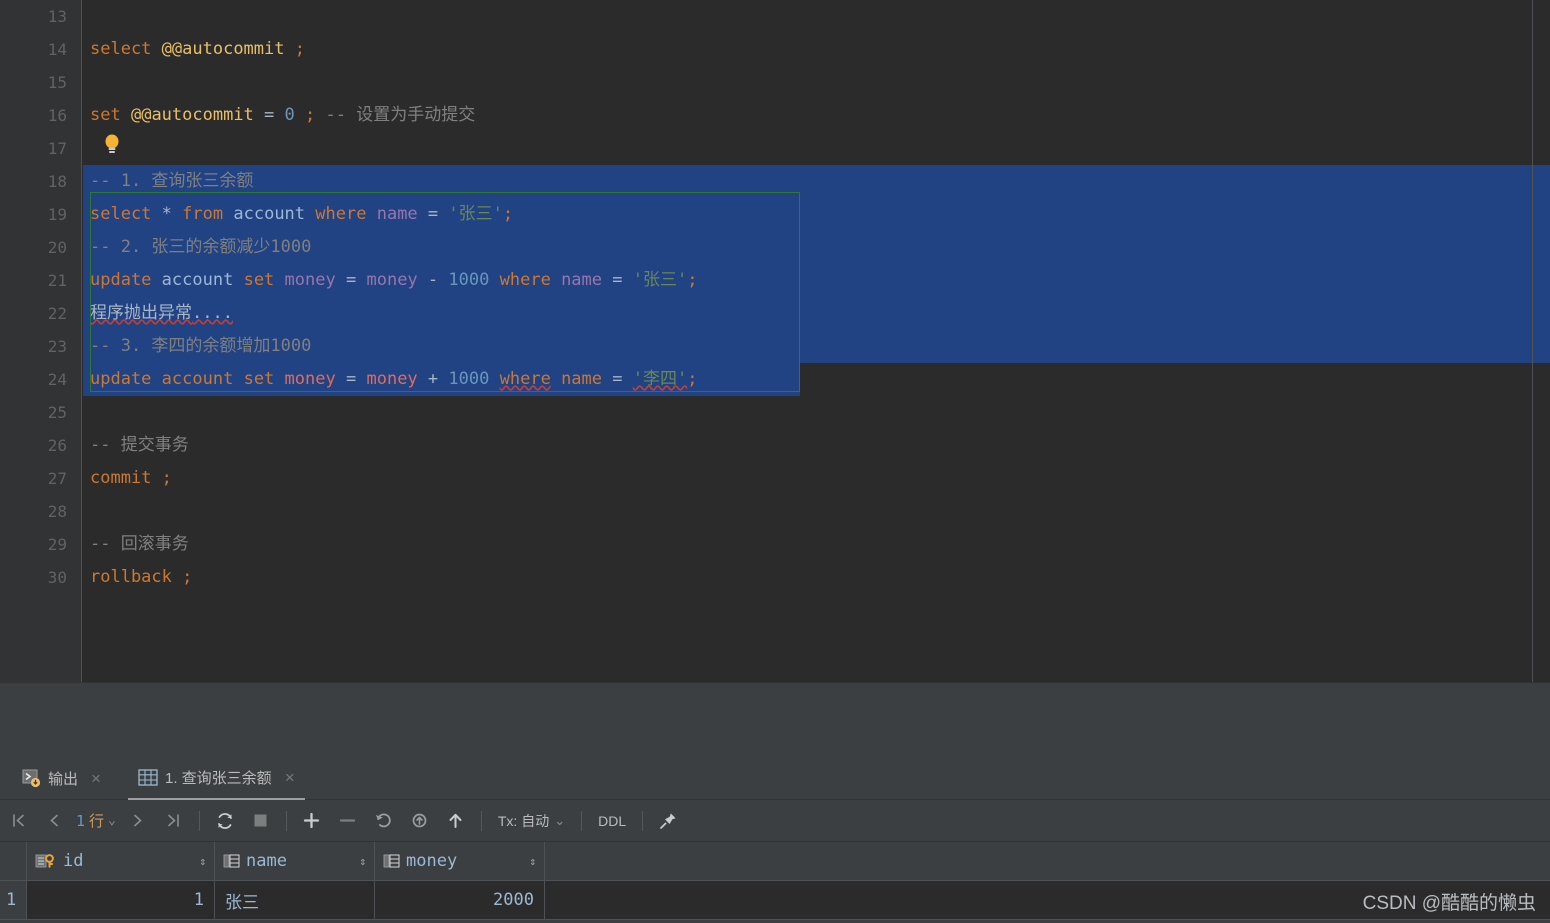  Describe the element at coordinates (40, 280) in the screenshot. I see `line-number: 21` at that location.